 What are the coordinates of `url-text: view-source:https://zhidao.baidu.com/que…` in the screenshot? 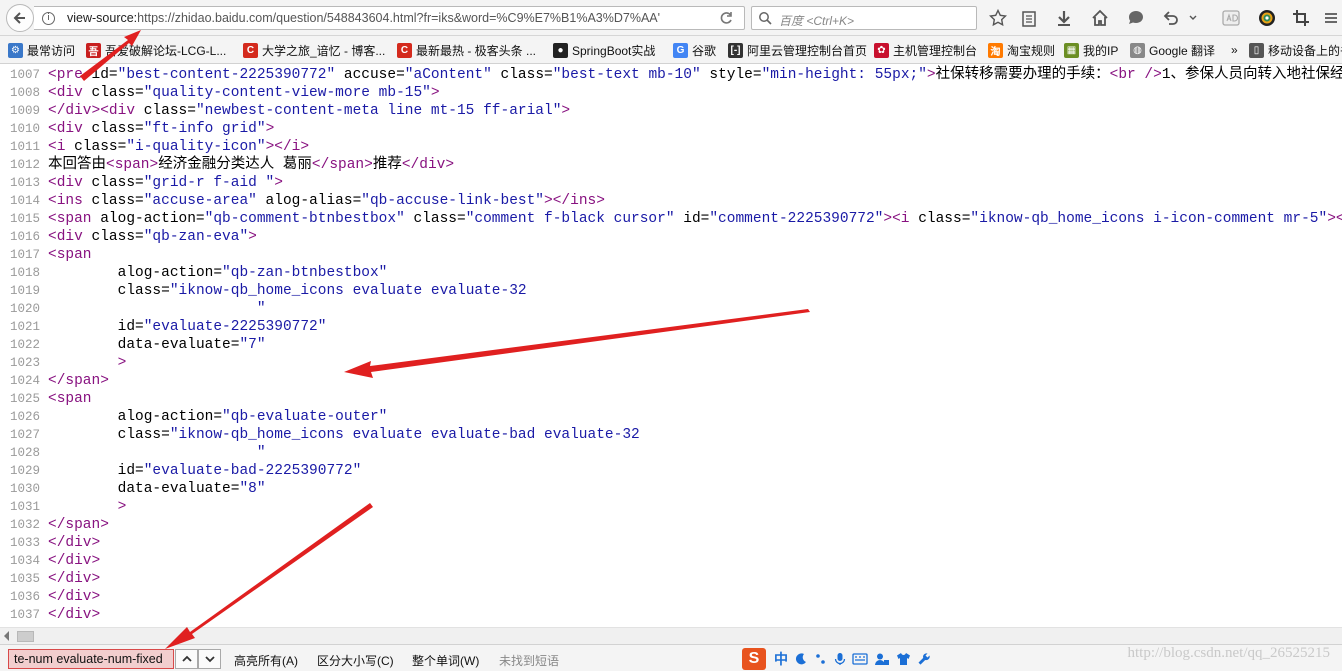 It's located at (392, 18).